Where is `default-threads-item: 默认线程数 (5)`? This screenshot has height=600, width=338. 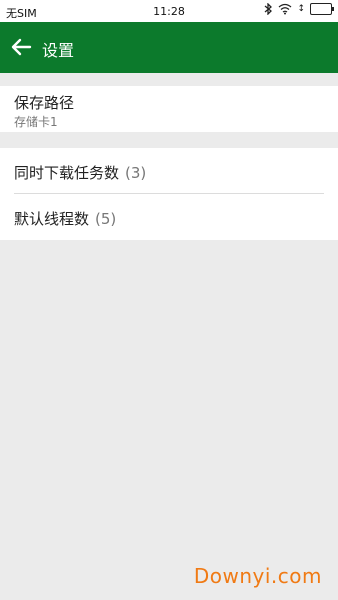 default-threads-item: 默认线程数 (5) is located at coordinates (169, 217).